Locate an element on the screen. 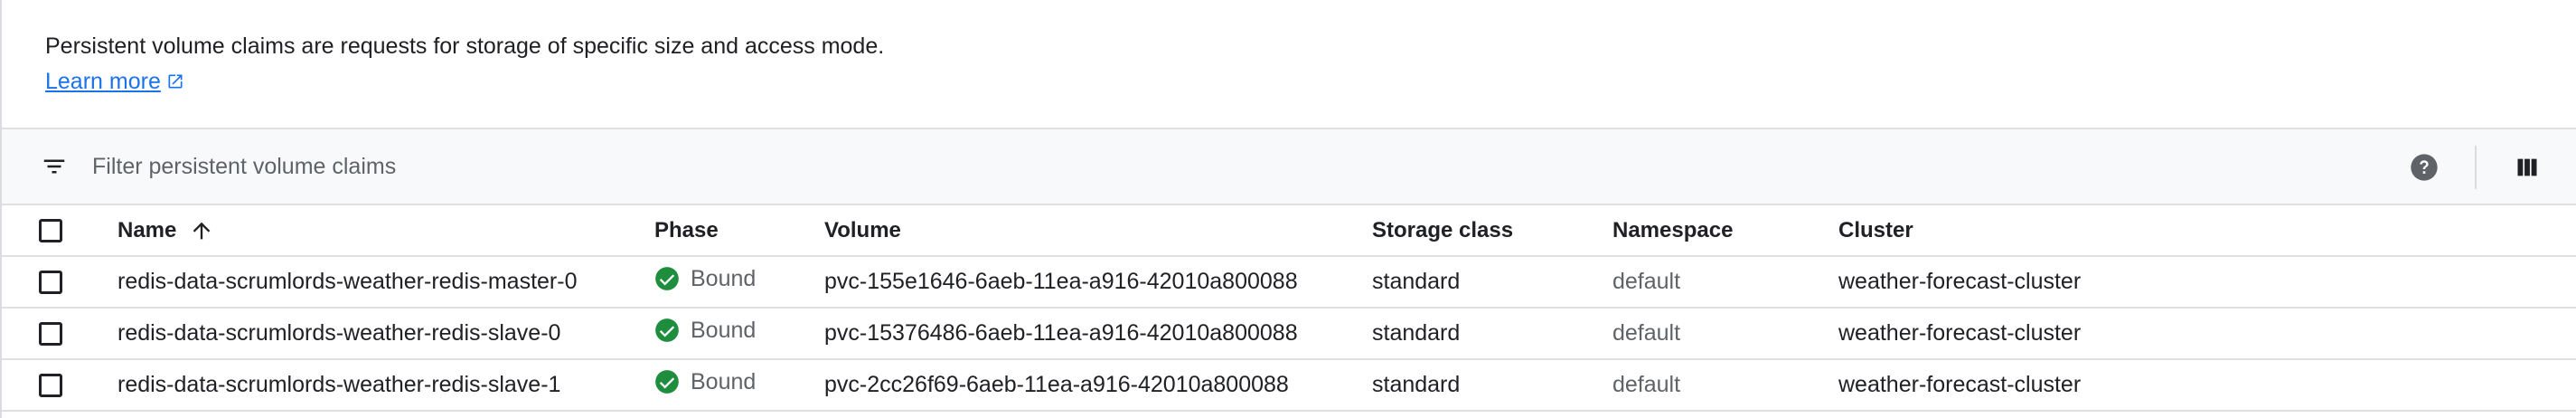 This screenshot has width=2576, height=418. open-in-new-icon is located at coordinates (176, 81).